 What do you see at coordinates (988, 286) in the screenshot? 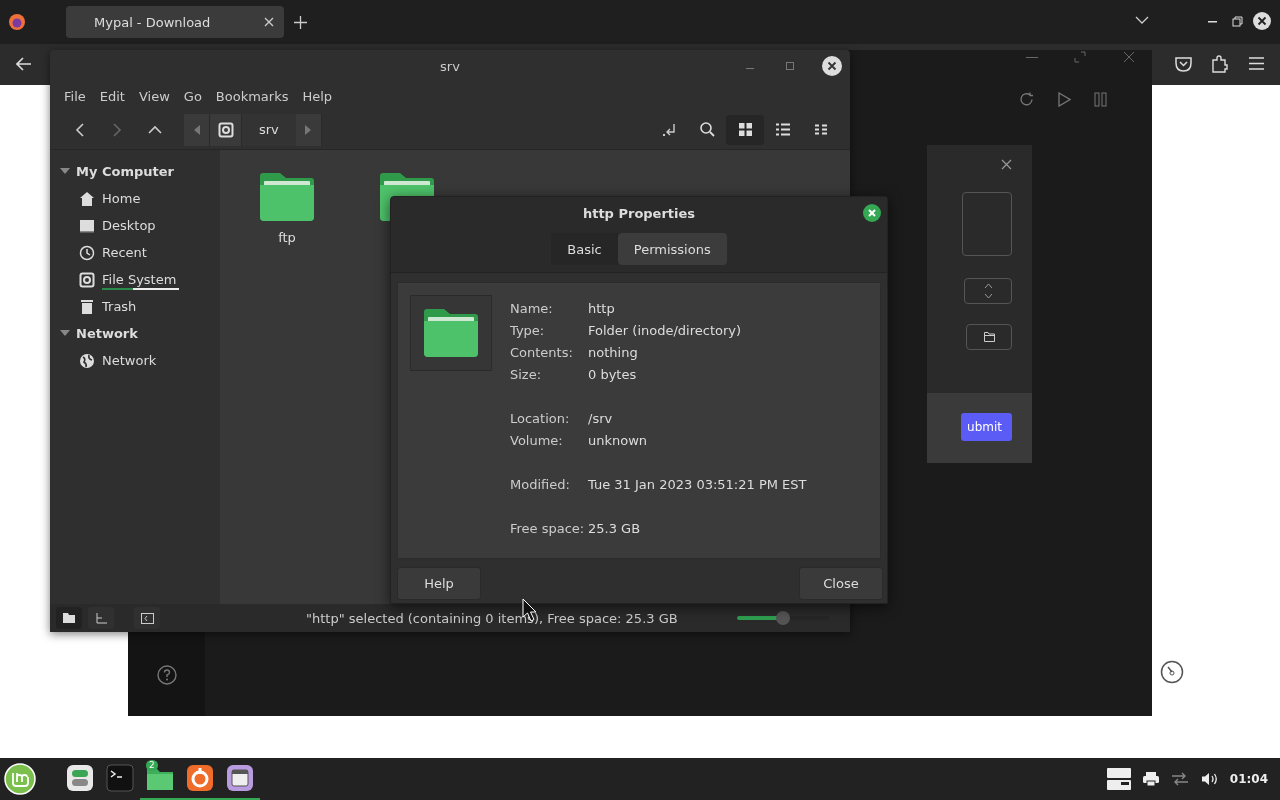
I see `chevron-up-icon` at bounding box center [988, 286].